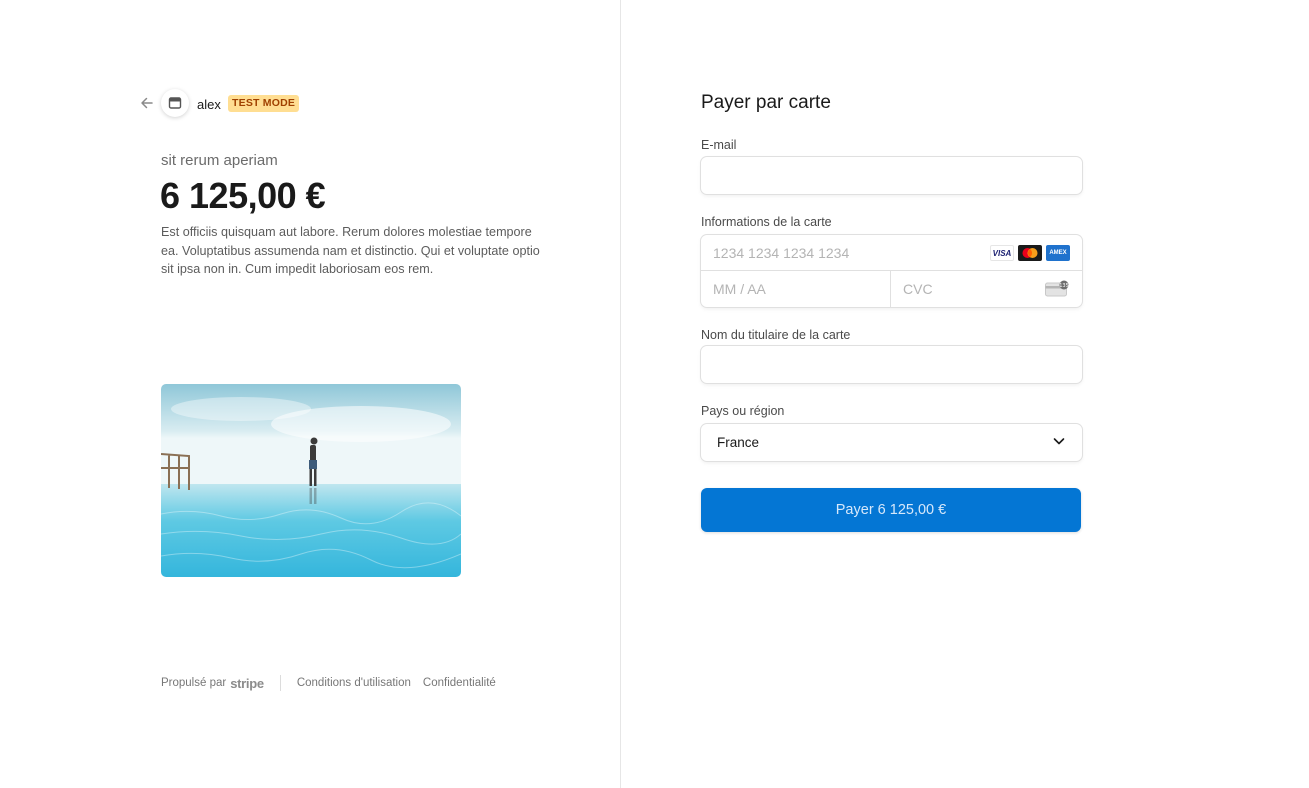 Image resolution: width=1309 pixels, height=788 pixels. I want to click on product-name: sit rerum aperiam, so click(219, 160).